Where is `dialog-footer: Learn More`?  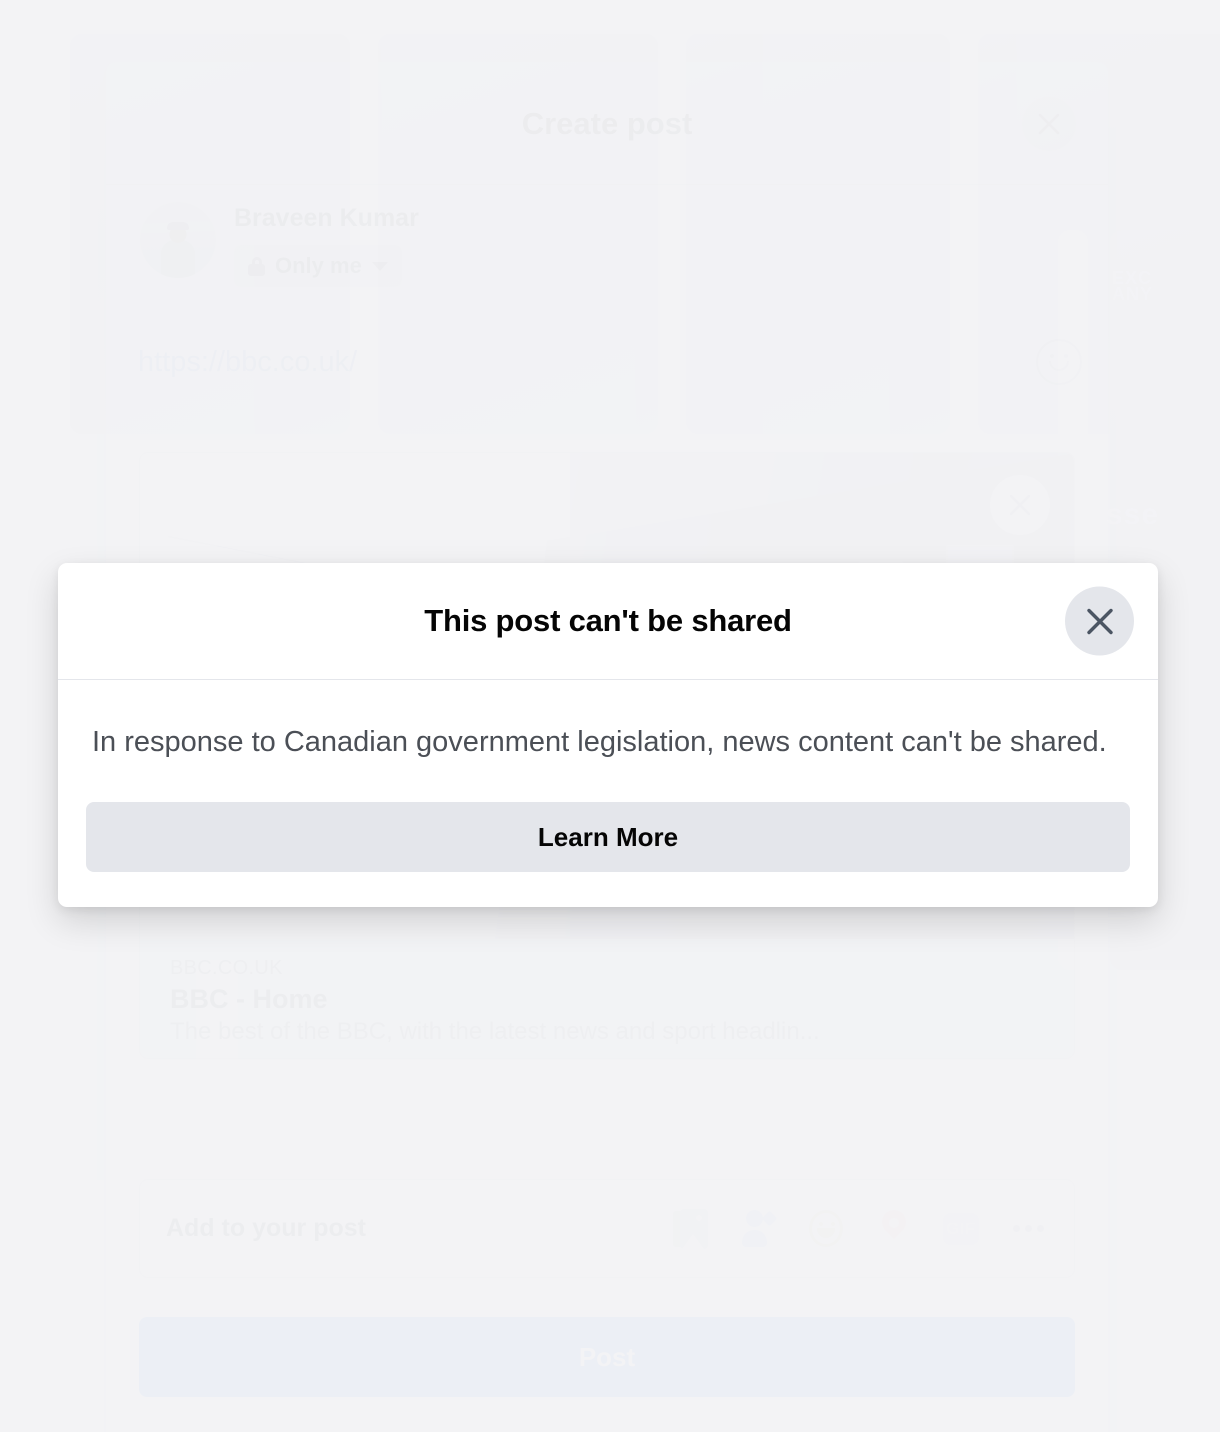 dialog-footer: Learn More is located at coordinates (608, 834).